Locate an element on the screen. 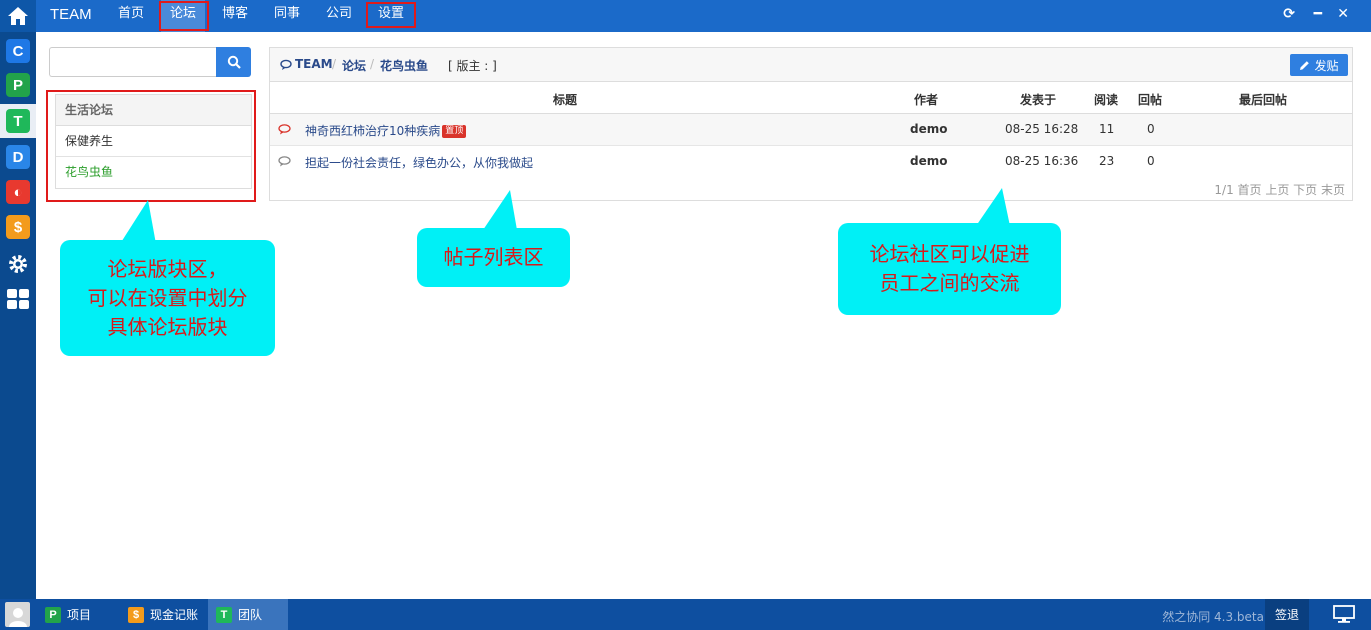 This screenshot has width=1371, height=630. monitor-icon is located at coordinates (1344, 614).